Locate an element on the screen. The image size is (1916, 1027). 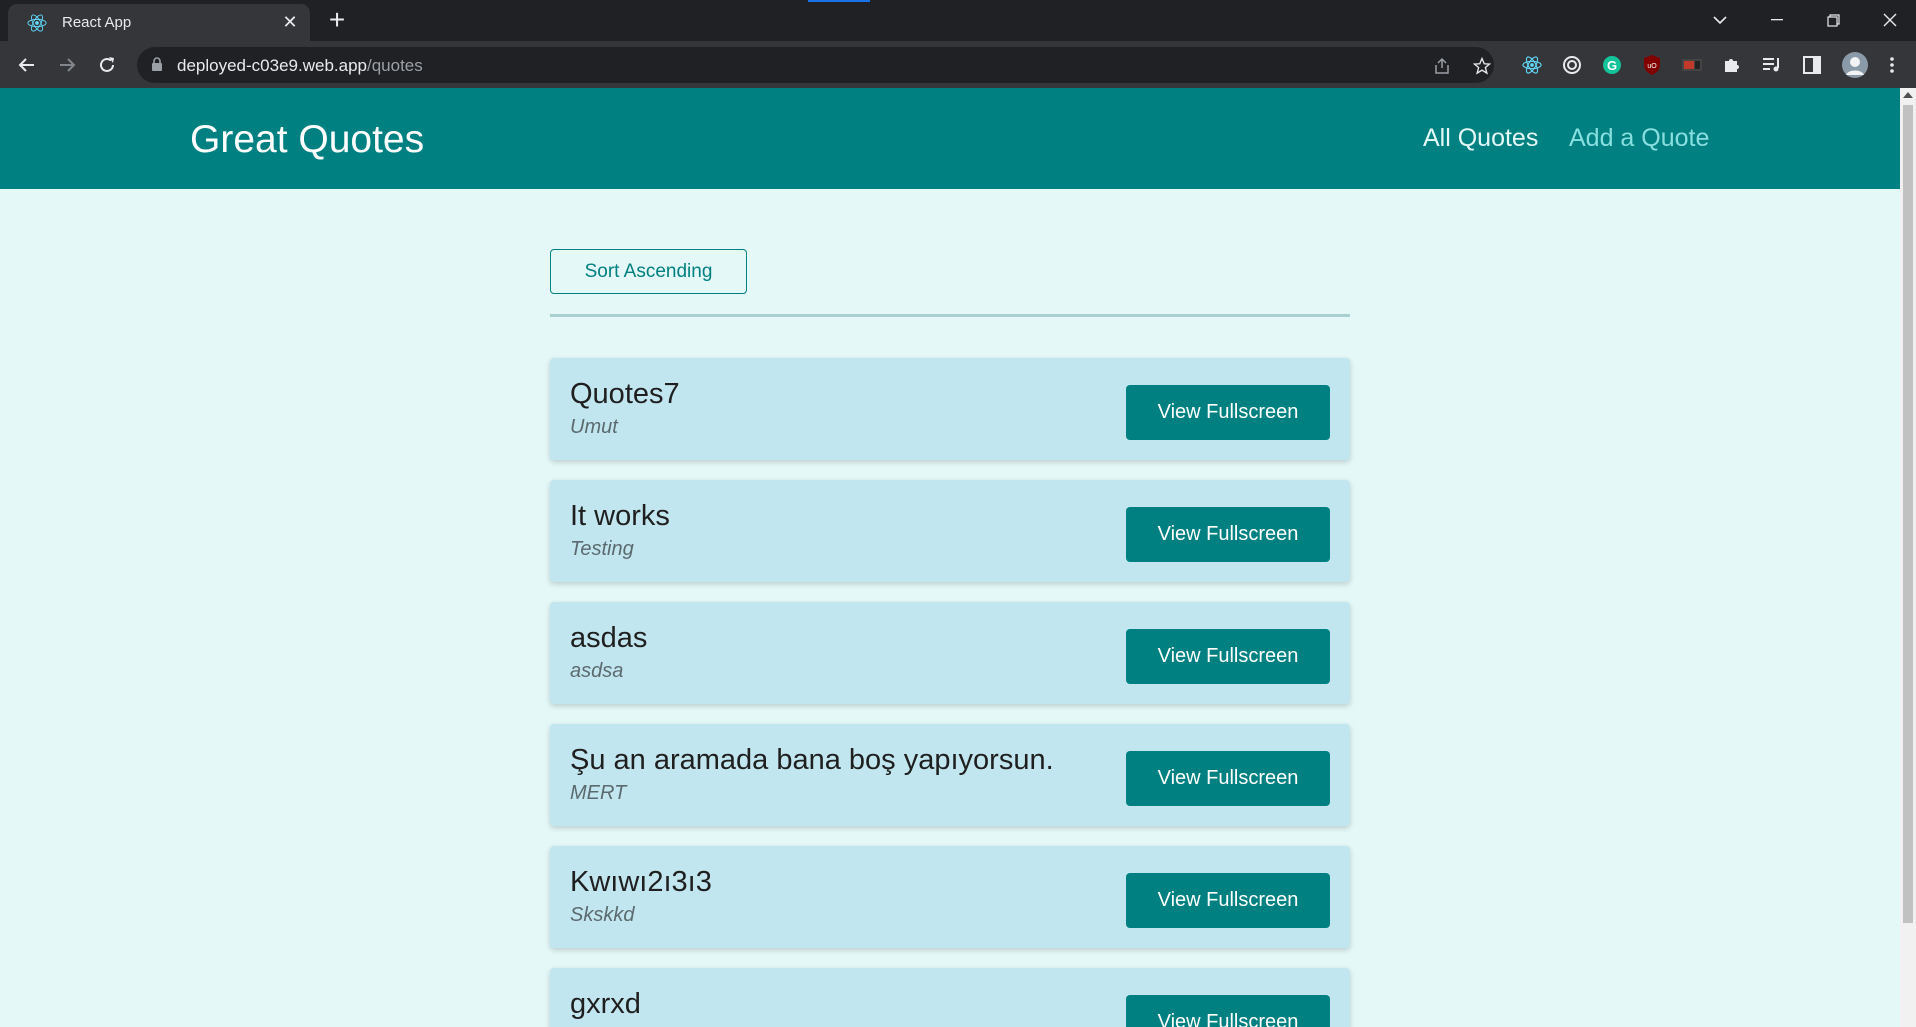
quote-text: Kwıwı2ı3ı3 is located at coordinates (641, 882).